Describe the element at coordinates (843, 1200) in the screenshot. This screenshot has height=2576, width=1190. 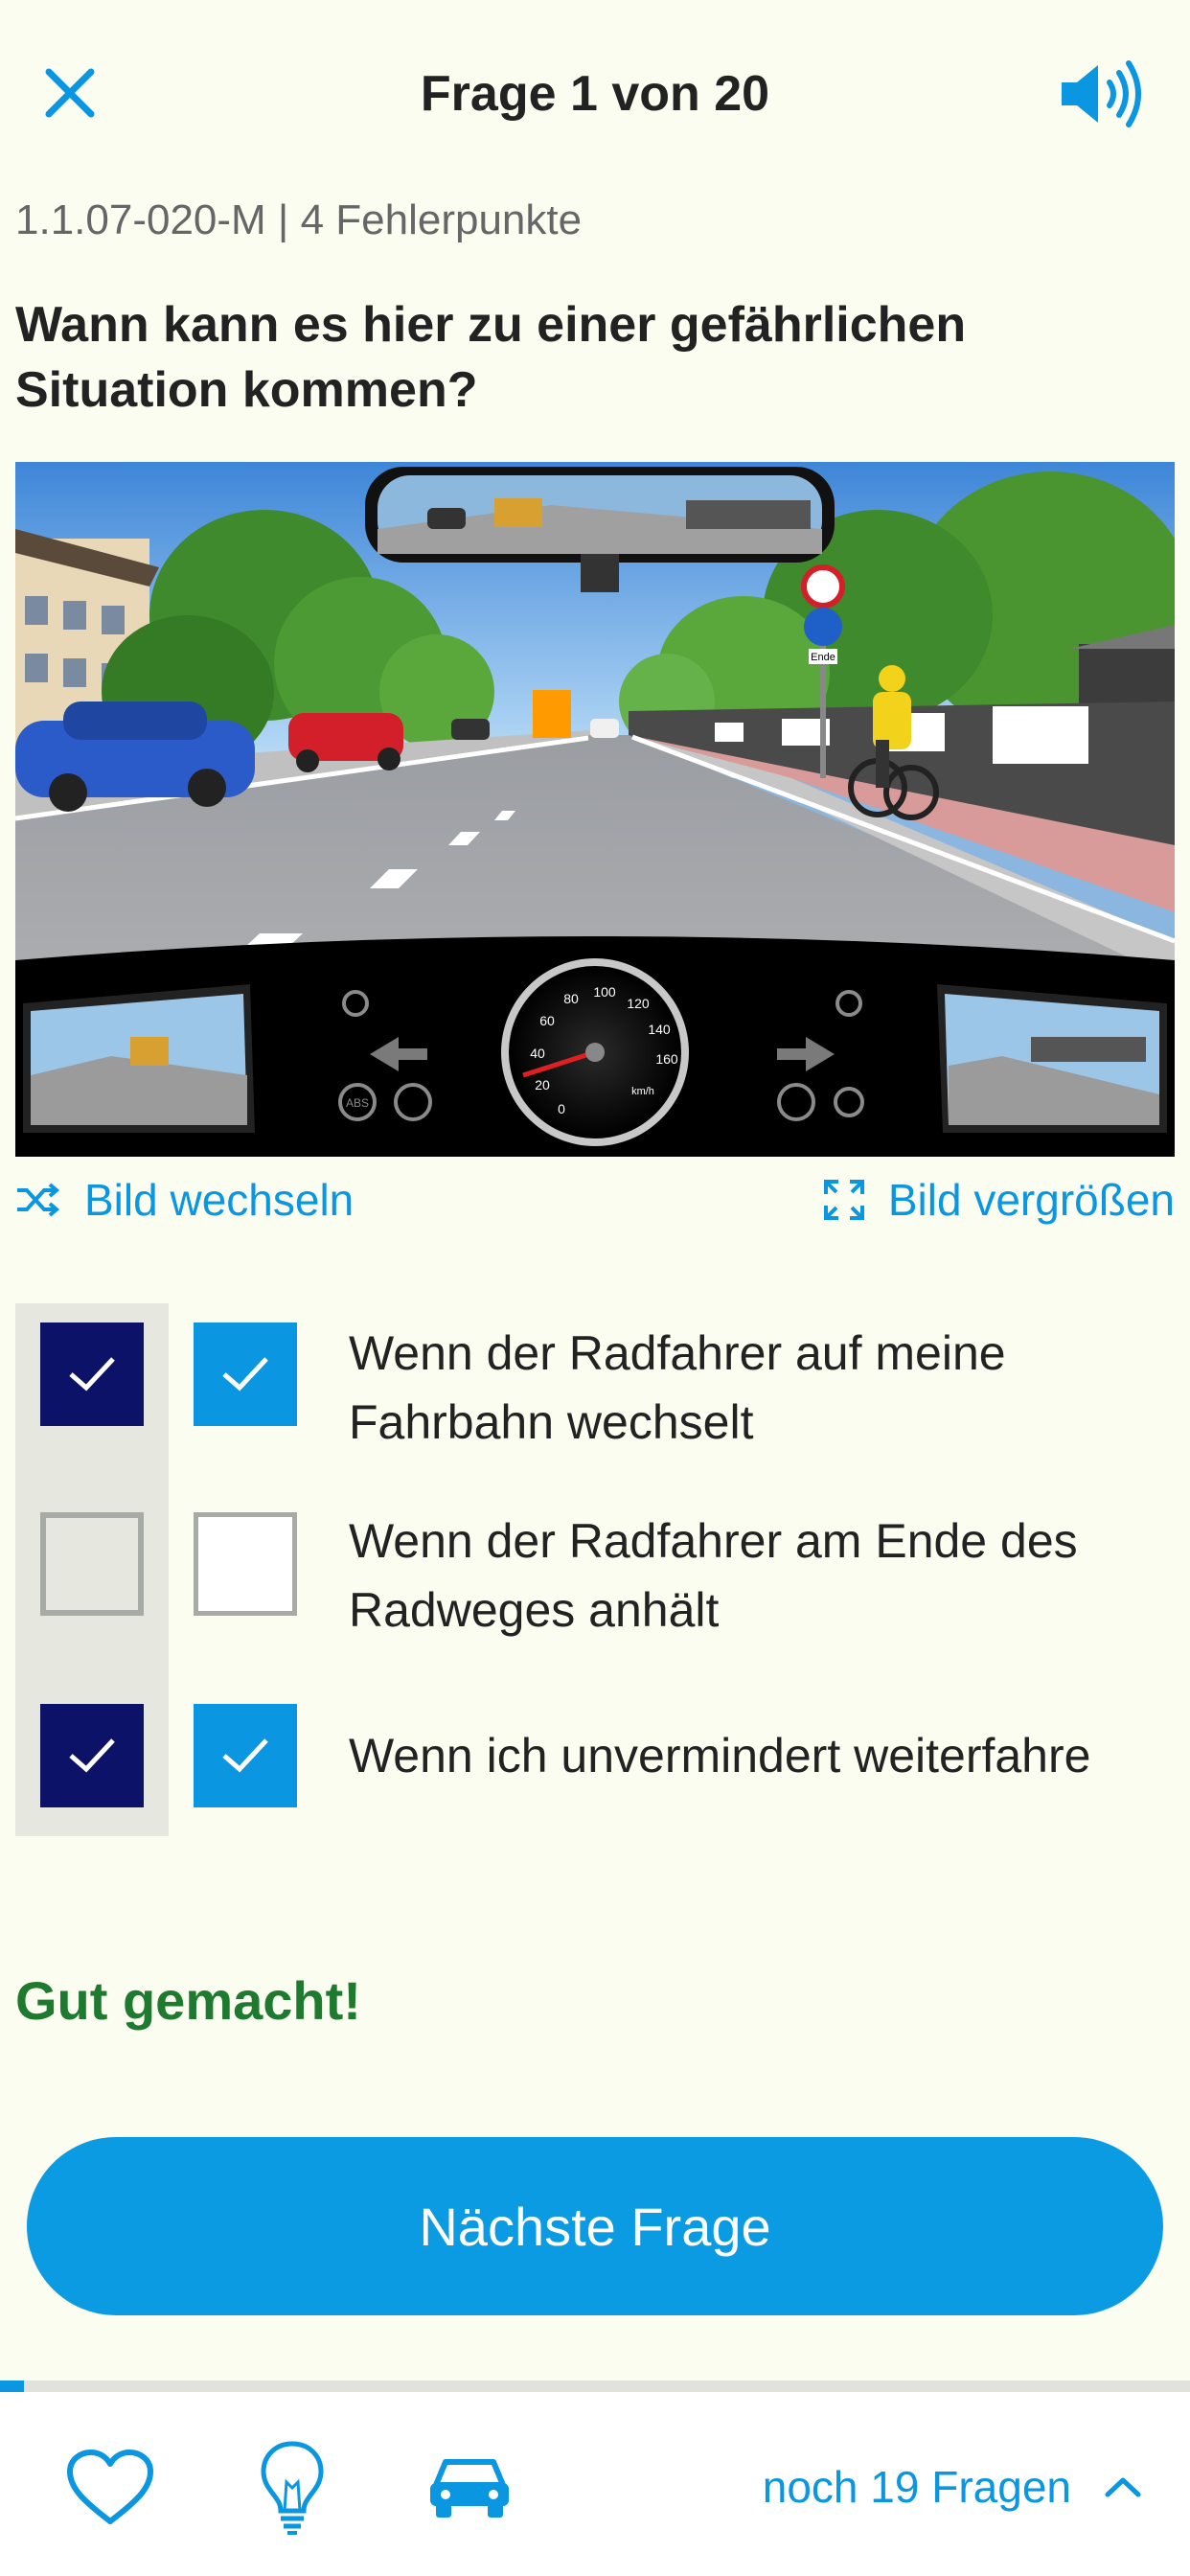
I see `expand-icon` at that location.